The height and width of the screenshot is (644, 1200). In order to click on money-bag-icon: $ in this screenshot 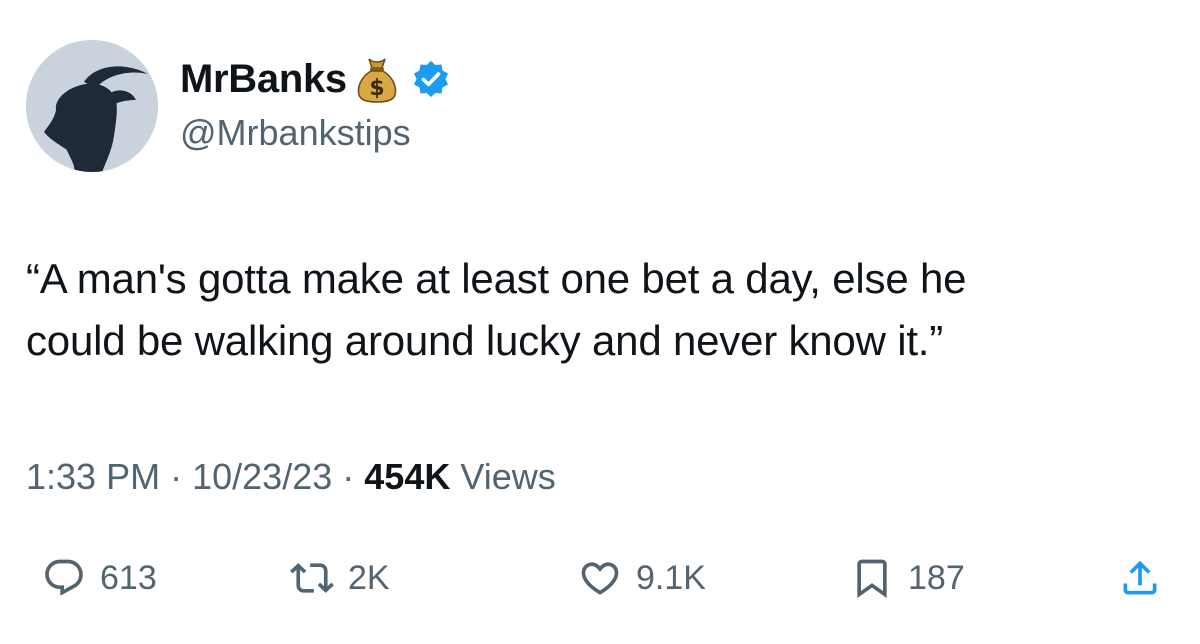, I will do `click(377, 79)`.